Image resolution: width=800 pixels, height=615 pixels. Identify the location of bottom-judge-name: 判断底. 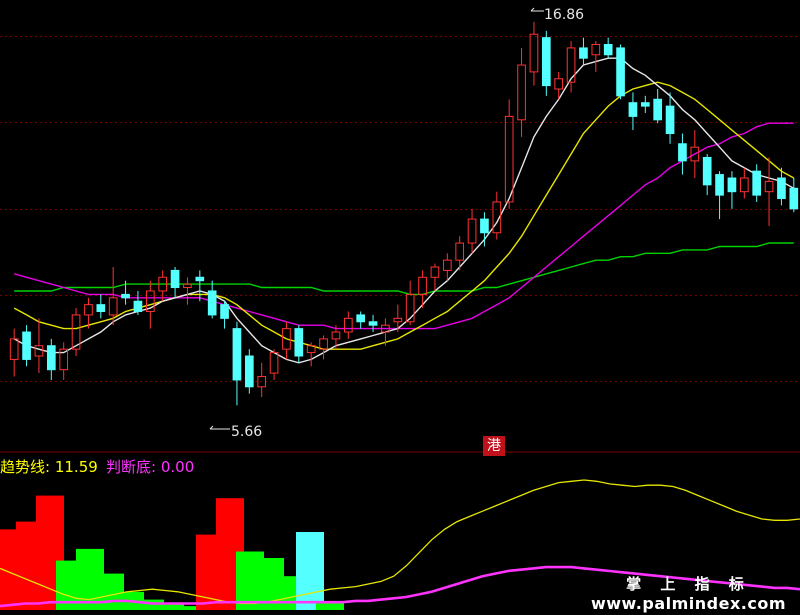
(129, 467).